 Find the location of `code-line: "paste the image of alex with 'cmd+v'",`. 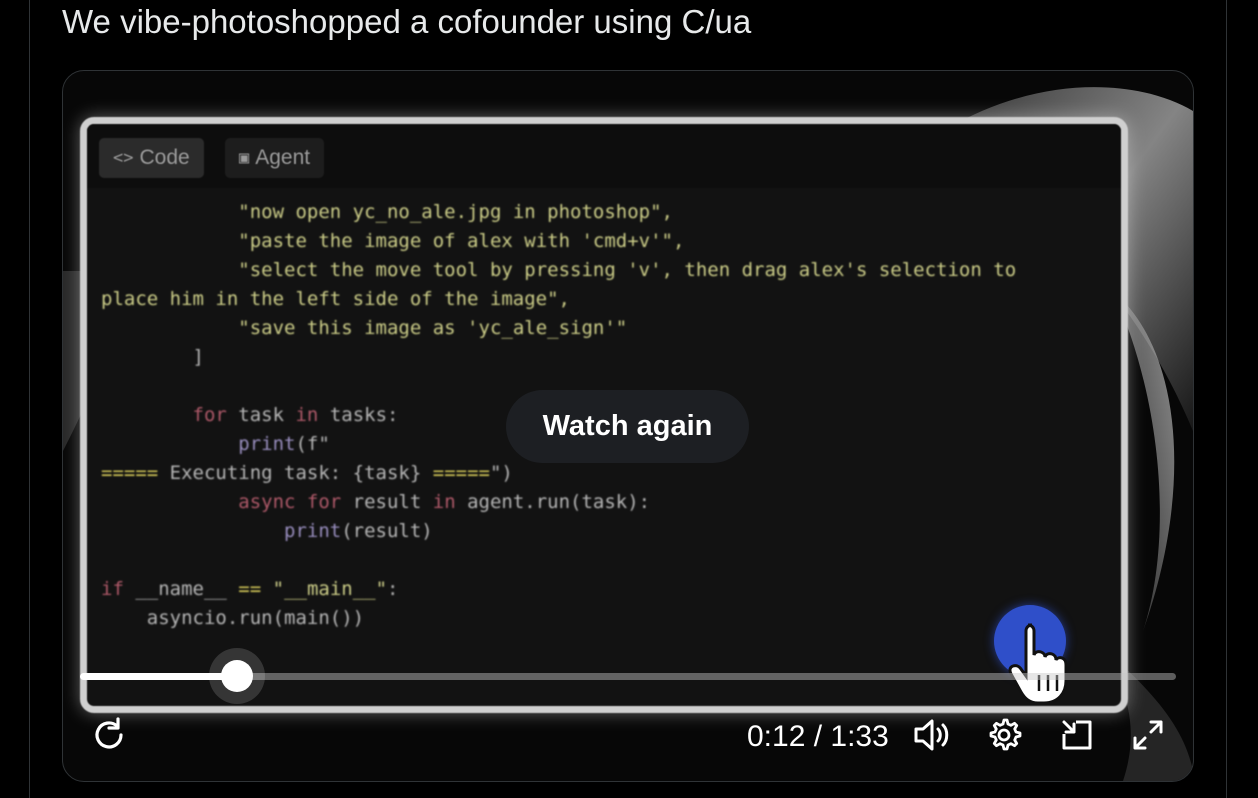

code-line: "paste the image of alex with 'cmd+v'", is located at coordinates (607, 241).